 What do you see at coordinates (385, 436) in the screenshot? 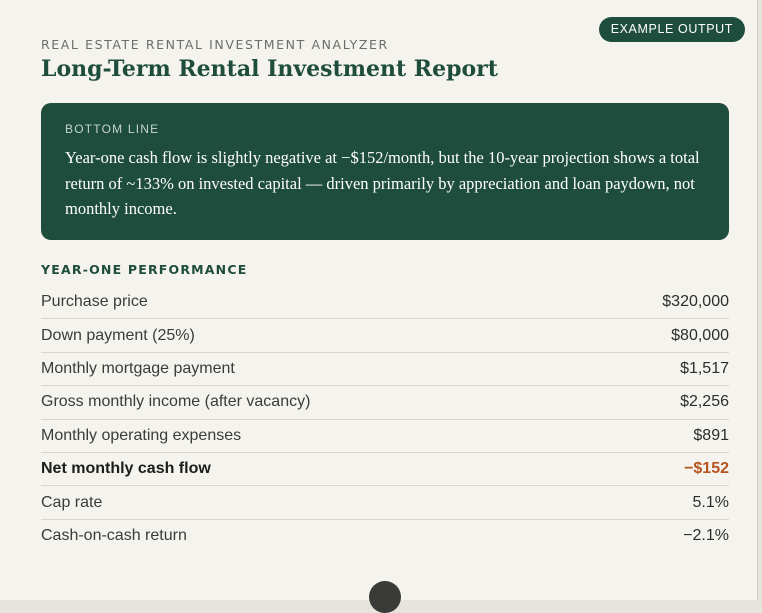
I see `metric-row-operating-expenses: Monthly operating expenses $891` at bounding box center [385, 436].